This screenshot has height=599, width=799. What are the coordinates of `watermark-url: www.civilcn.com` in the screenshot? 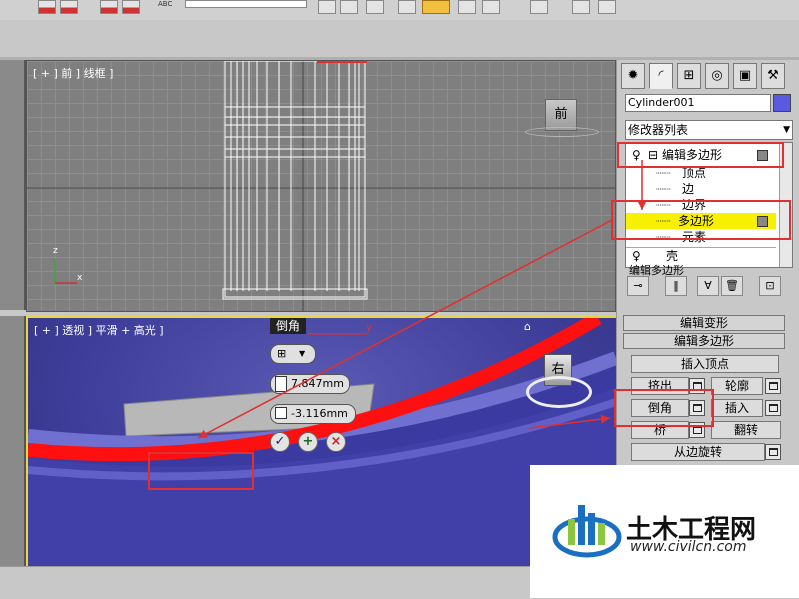 It's located at (688, 547).